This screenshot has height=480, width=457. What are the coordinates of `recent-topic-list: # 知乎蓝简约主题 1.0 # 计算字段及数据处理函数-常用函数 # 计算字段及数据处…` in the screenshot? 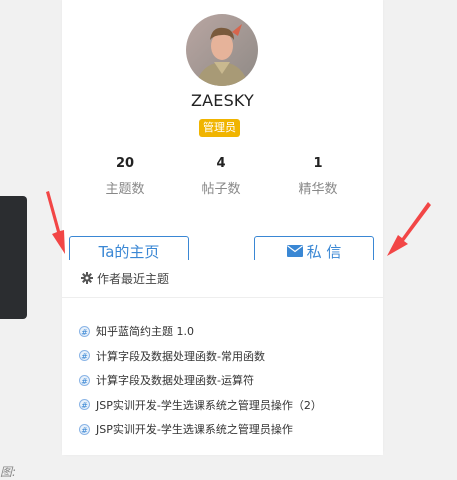 It's located at (200, 380).